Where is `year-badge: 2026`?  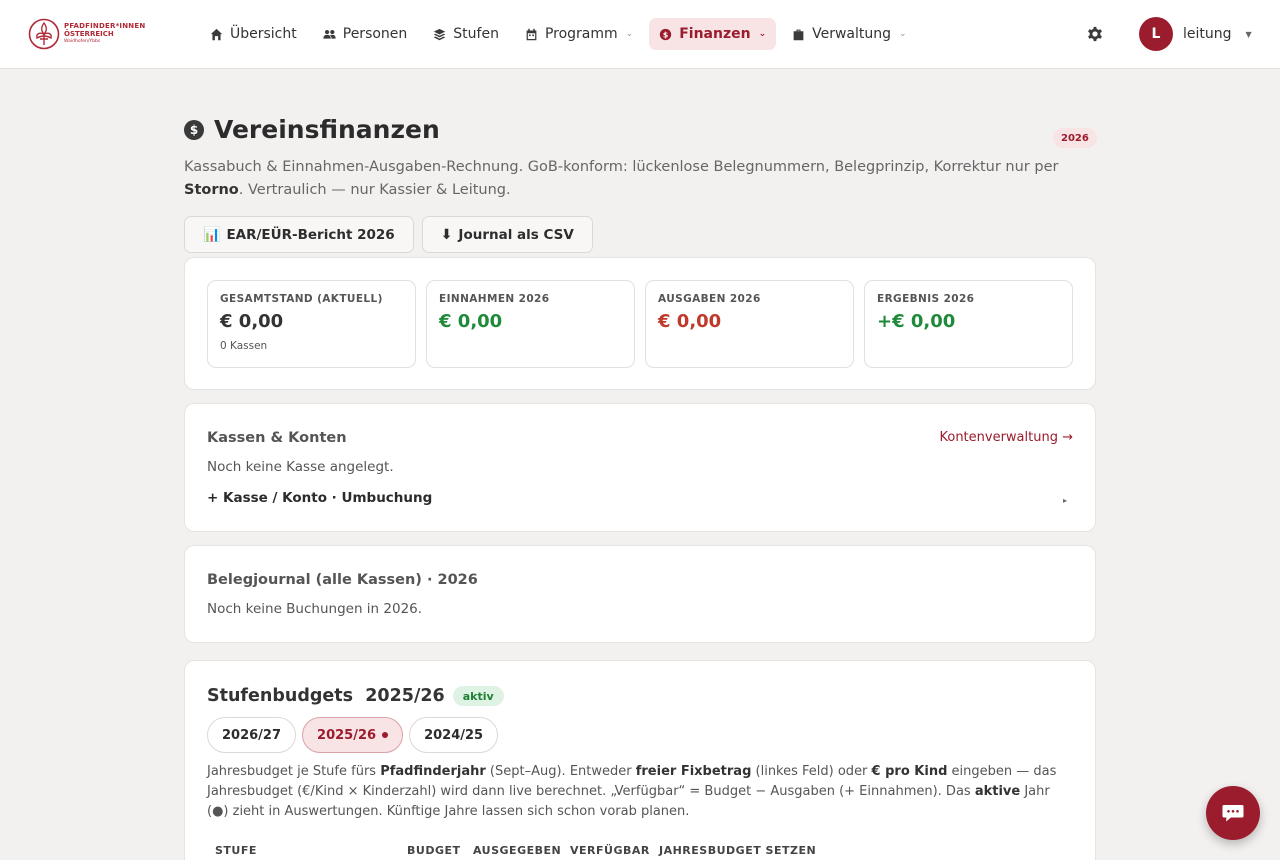
year-badge: 2026 is located at coordinates (1075, 138).